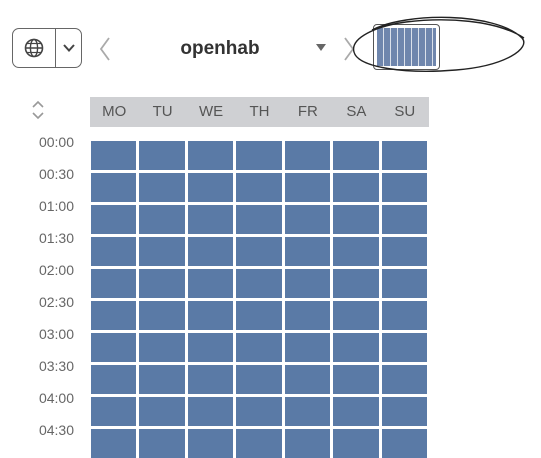 This screenshot has width=541, height=458. What do you see at coordinates (56, 366) in the screenshot?
I see `time-label: 03:30` at bounding box center [56, 366].